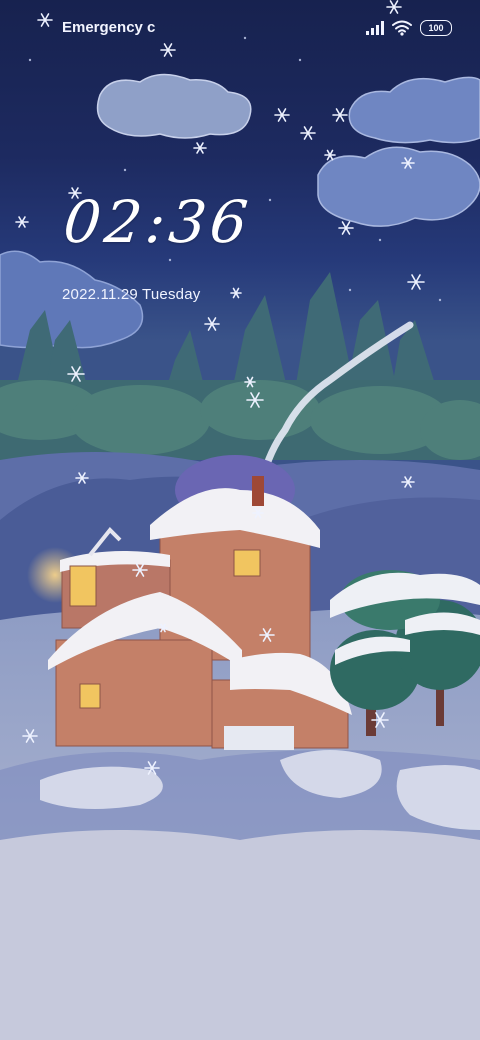 Image resolution: width=480 pixels, height=1040 pixels. What do you see at coordinates (240, 28) in the screenshot?
I see `status-bar: Emergency c 100` at bounding box center [240, 28].